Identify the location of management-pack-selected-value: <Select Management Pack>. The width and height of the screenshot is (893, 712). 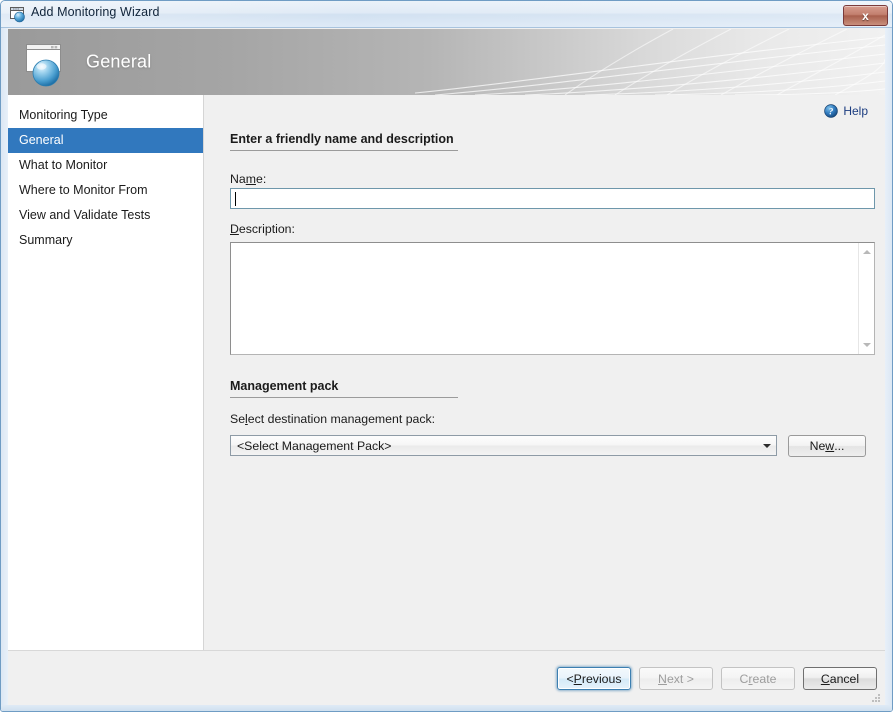
(314, 445).